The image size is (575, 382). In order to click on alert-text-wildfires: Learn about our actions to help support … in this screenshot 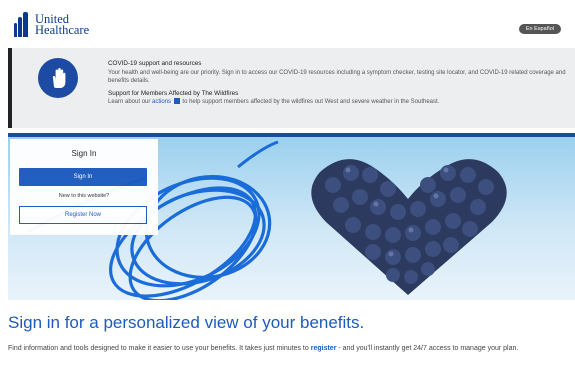, I will do `click(274, 101)`.